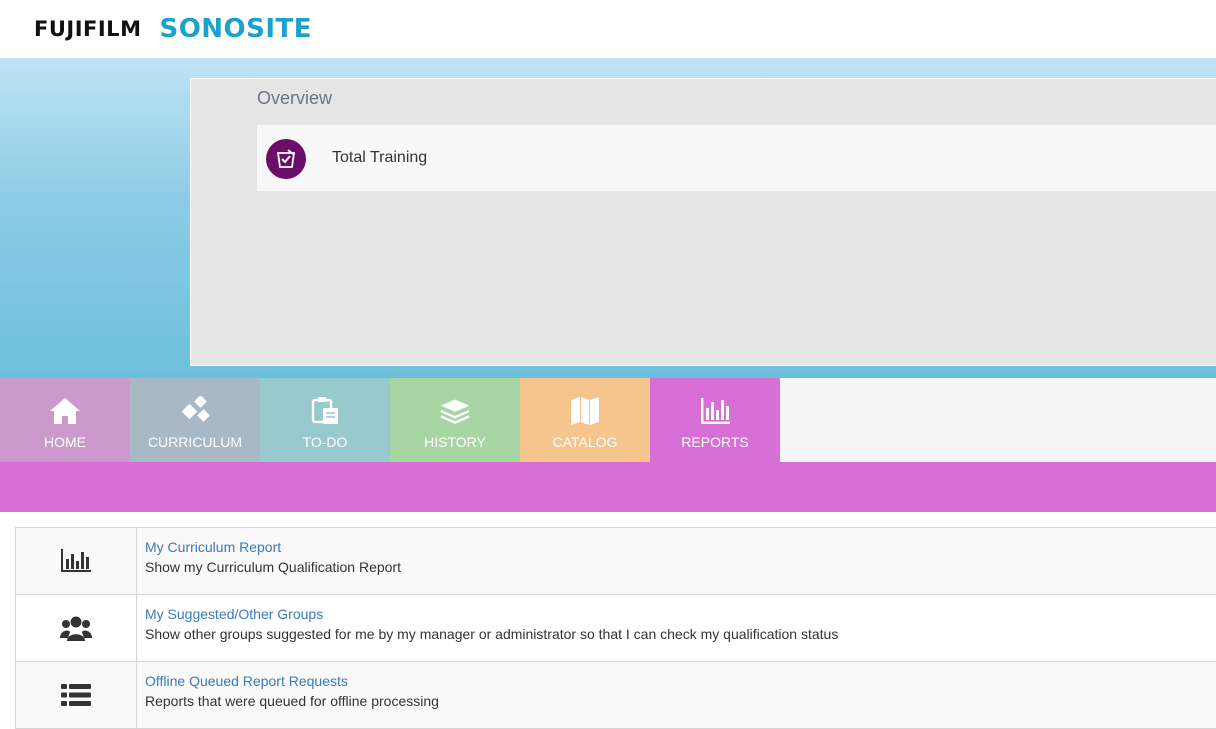  What do you see at coordinates (325, 411) in the screenshot?
I see `clipboard-icon` at bounding box center [325, 411].